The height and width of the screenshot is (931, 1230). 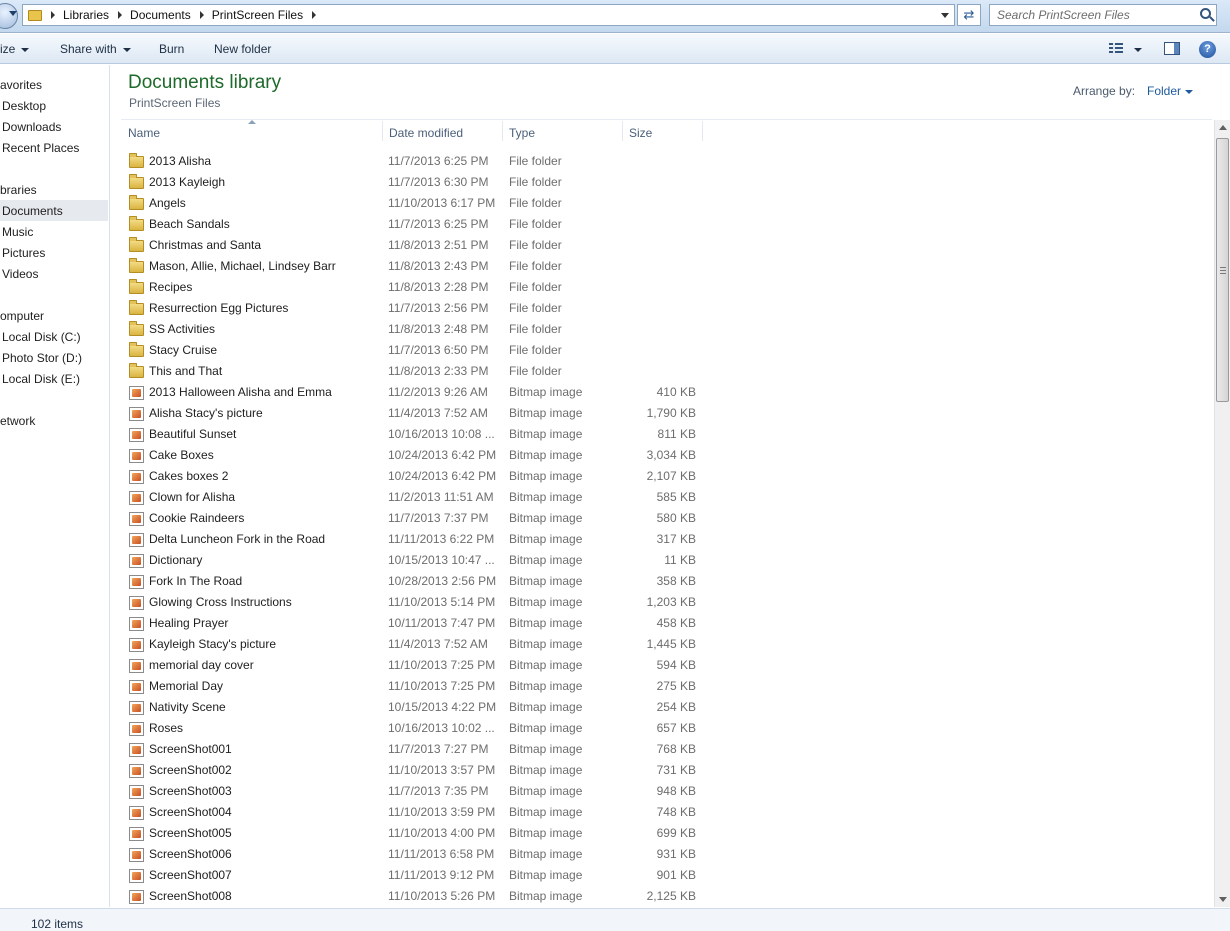 I want to click on nav-item-downloads: Downloads, so click(x=31, y=127).